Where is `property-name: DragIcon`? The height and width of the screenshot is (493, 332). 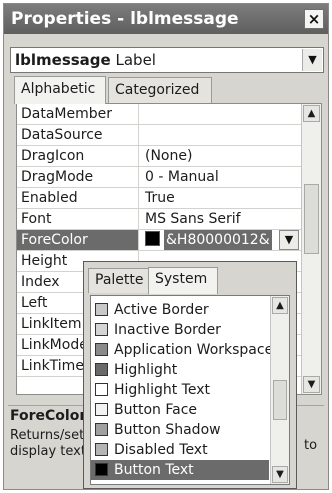 property-name: DragIcon is located at coordinates (78, 156).